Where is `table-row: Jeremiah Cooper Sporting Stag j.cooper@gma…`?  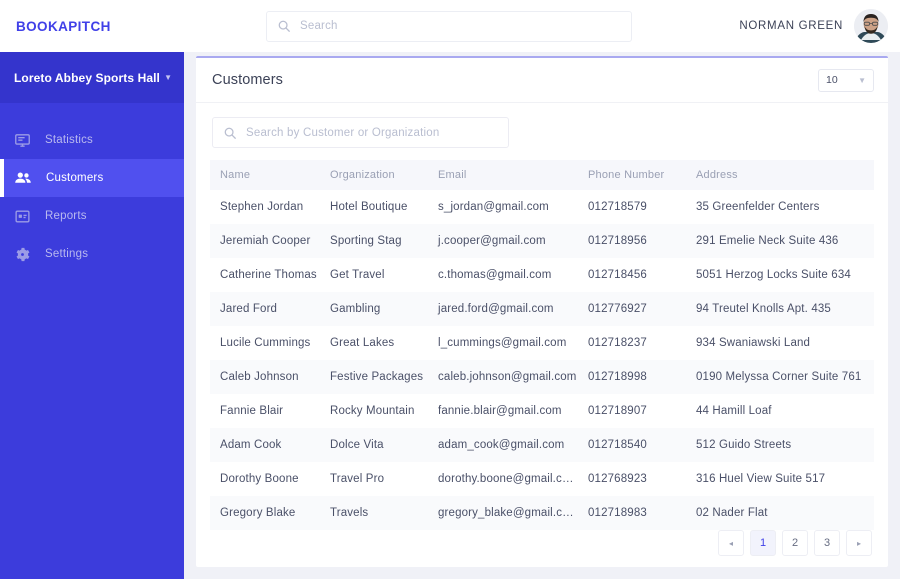
table-row: Jeremiah Cooper Sporting Stag j.cooper@gma… is located at coordinates (542, 241).